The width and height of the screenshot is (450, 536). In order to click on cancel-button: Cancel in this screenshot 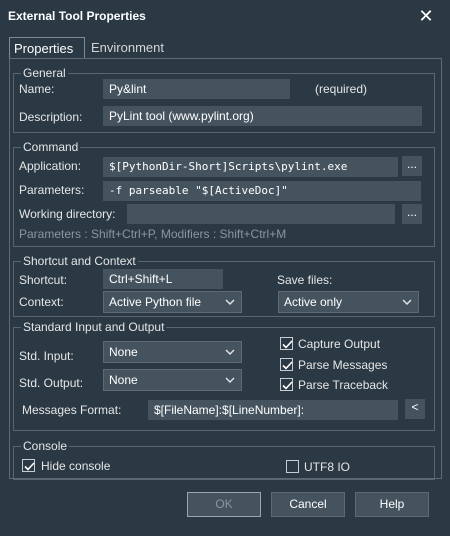, I will do `click(308, 504)`.